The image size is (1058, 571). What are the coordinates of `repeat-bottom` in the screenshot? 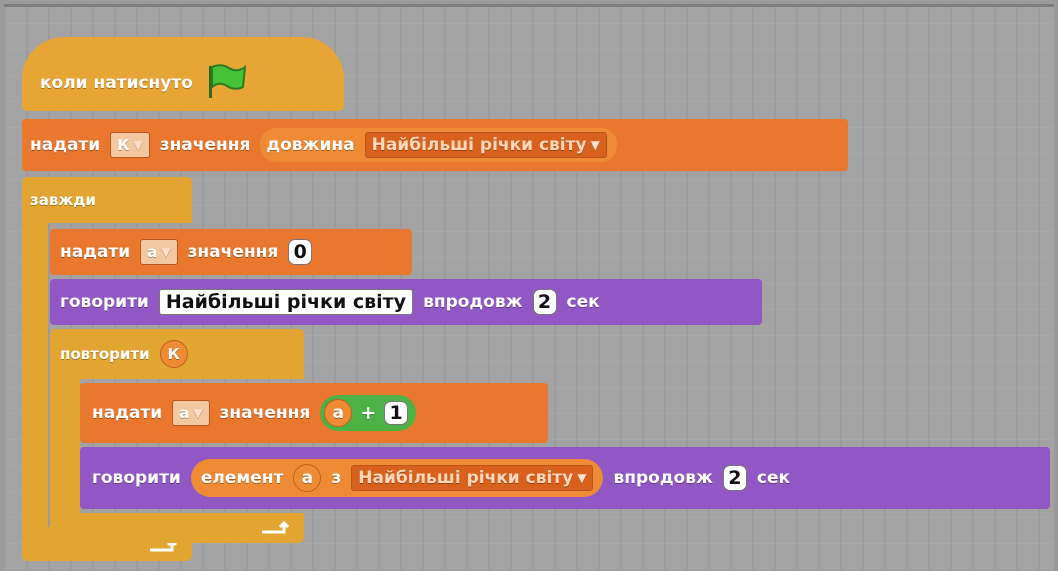 It's located at (177, 528).